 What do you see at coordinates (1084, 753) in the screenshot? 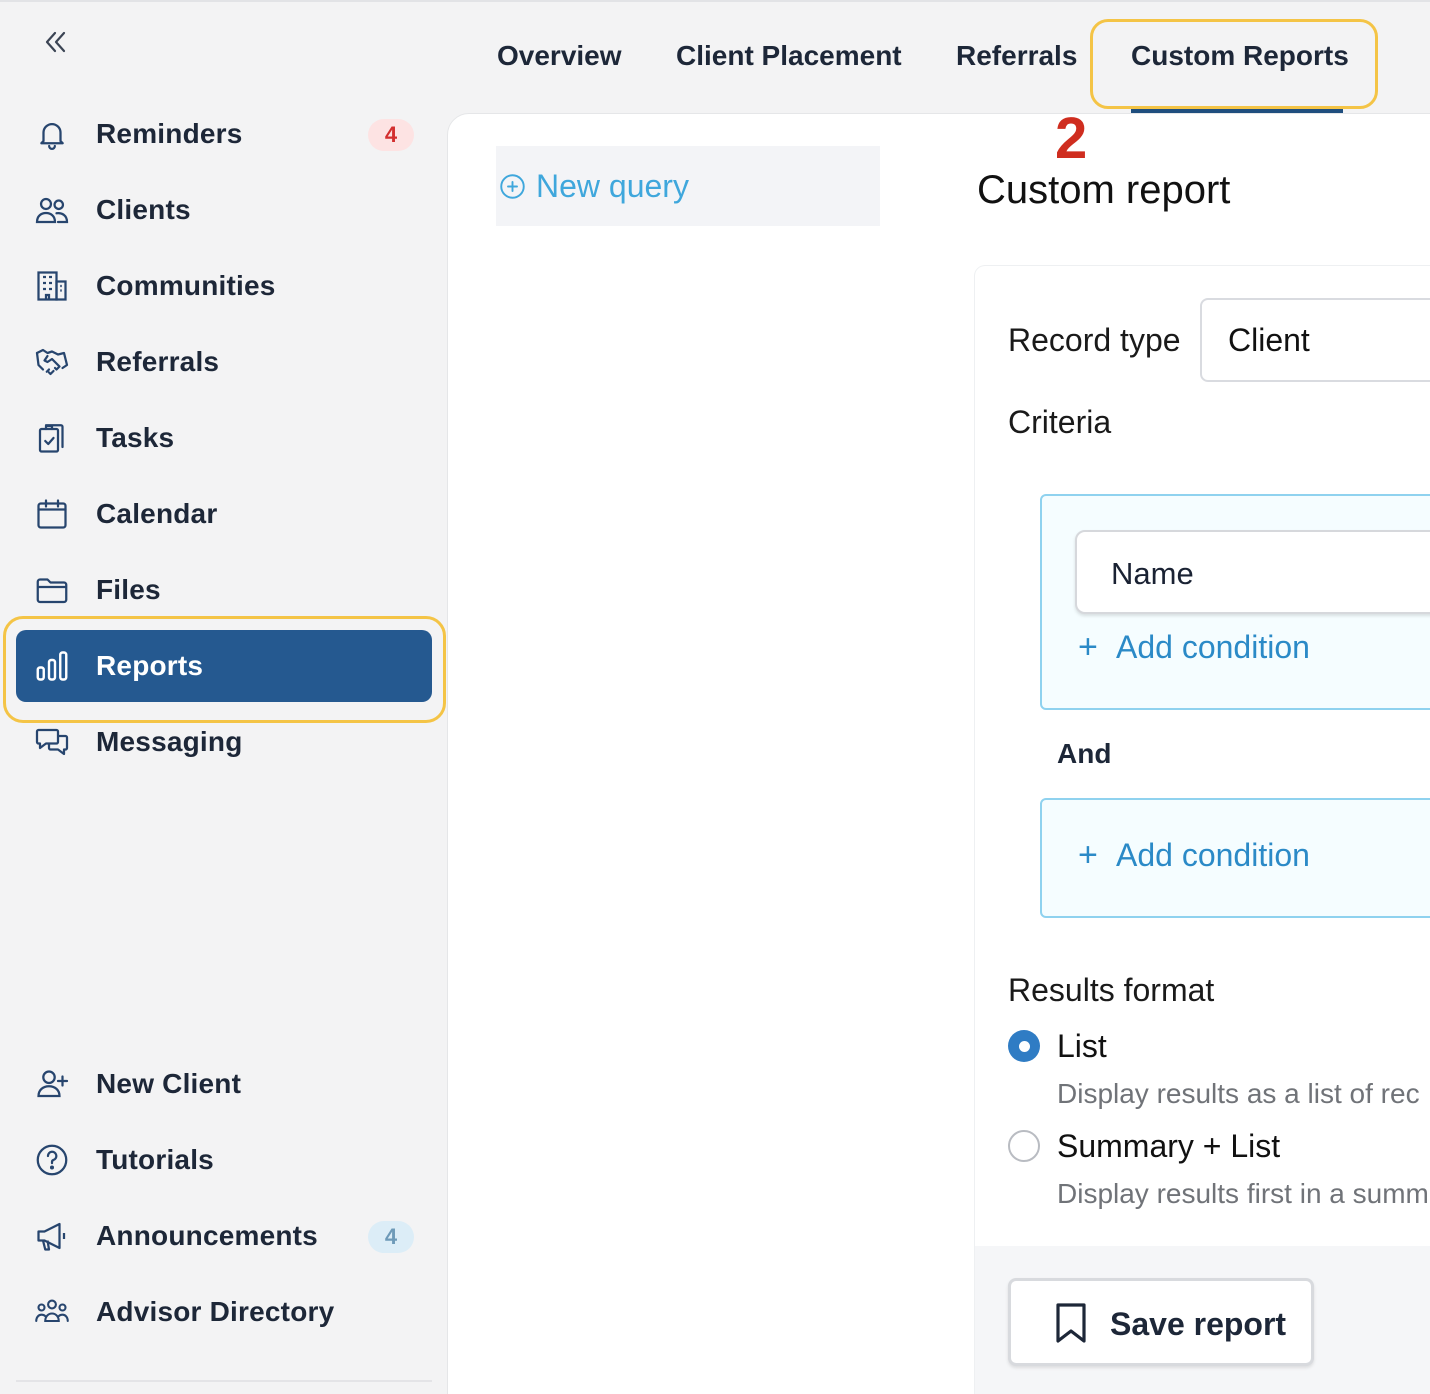
I see `and-label: And` at bounding box center [1084, 753].